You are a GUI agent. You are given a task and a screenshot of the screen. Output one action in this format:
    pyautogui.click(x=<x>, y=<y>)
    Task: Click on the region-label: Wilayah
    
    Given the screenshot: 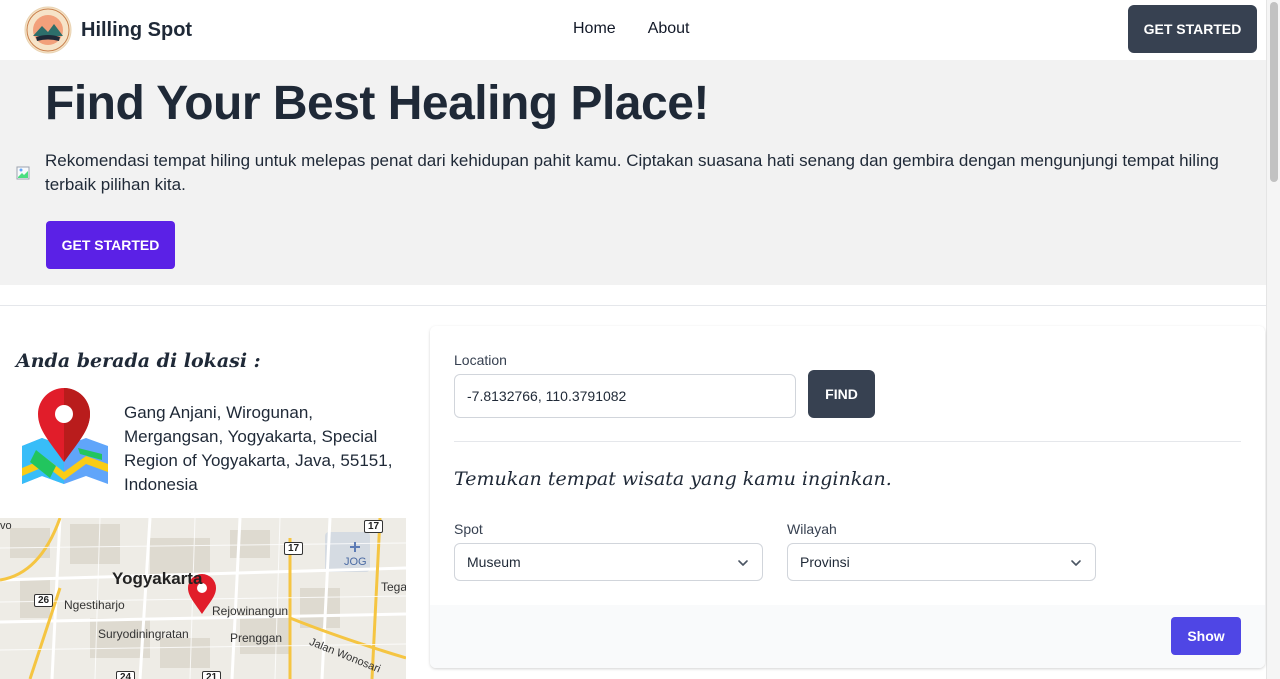 What is the action you would take?
    pyautogui.click(x=812, y=529)
    